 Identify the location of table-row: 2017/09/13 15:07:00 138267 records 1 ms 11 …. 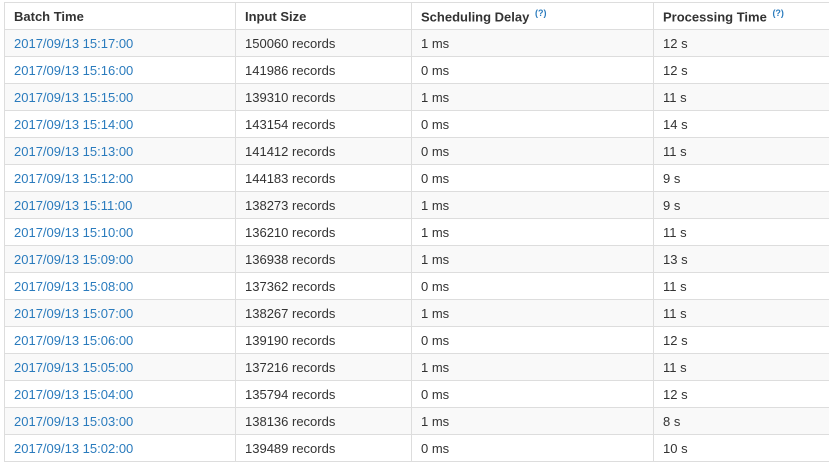
(416, 313).